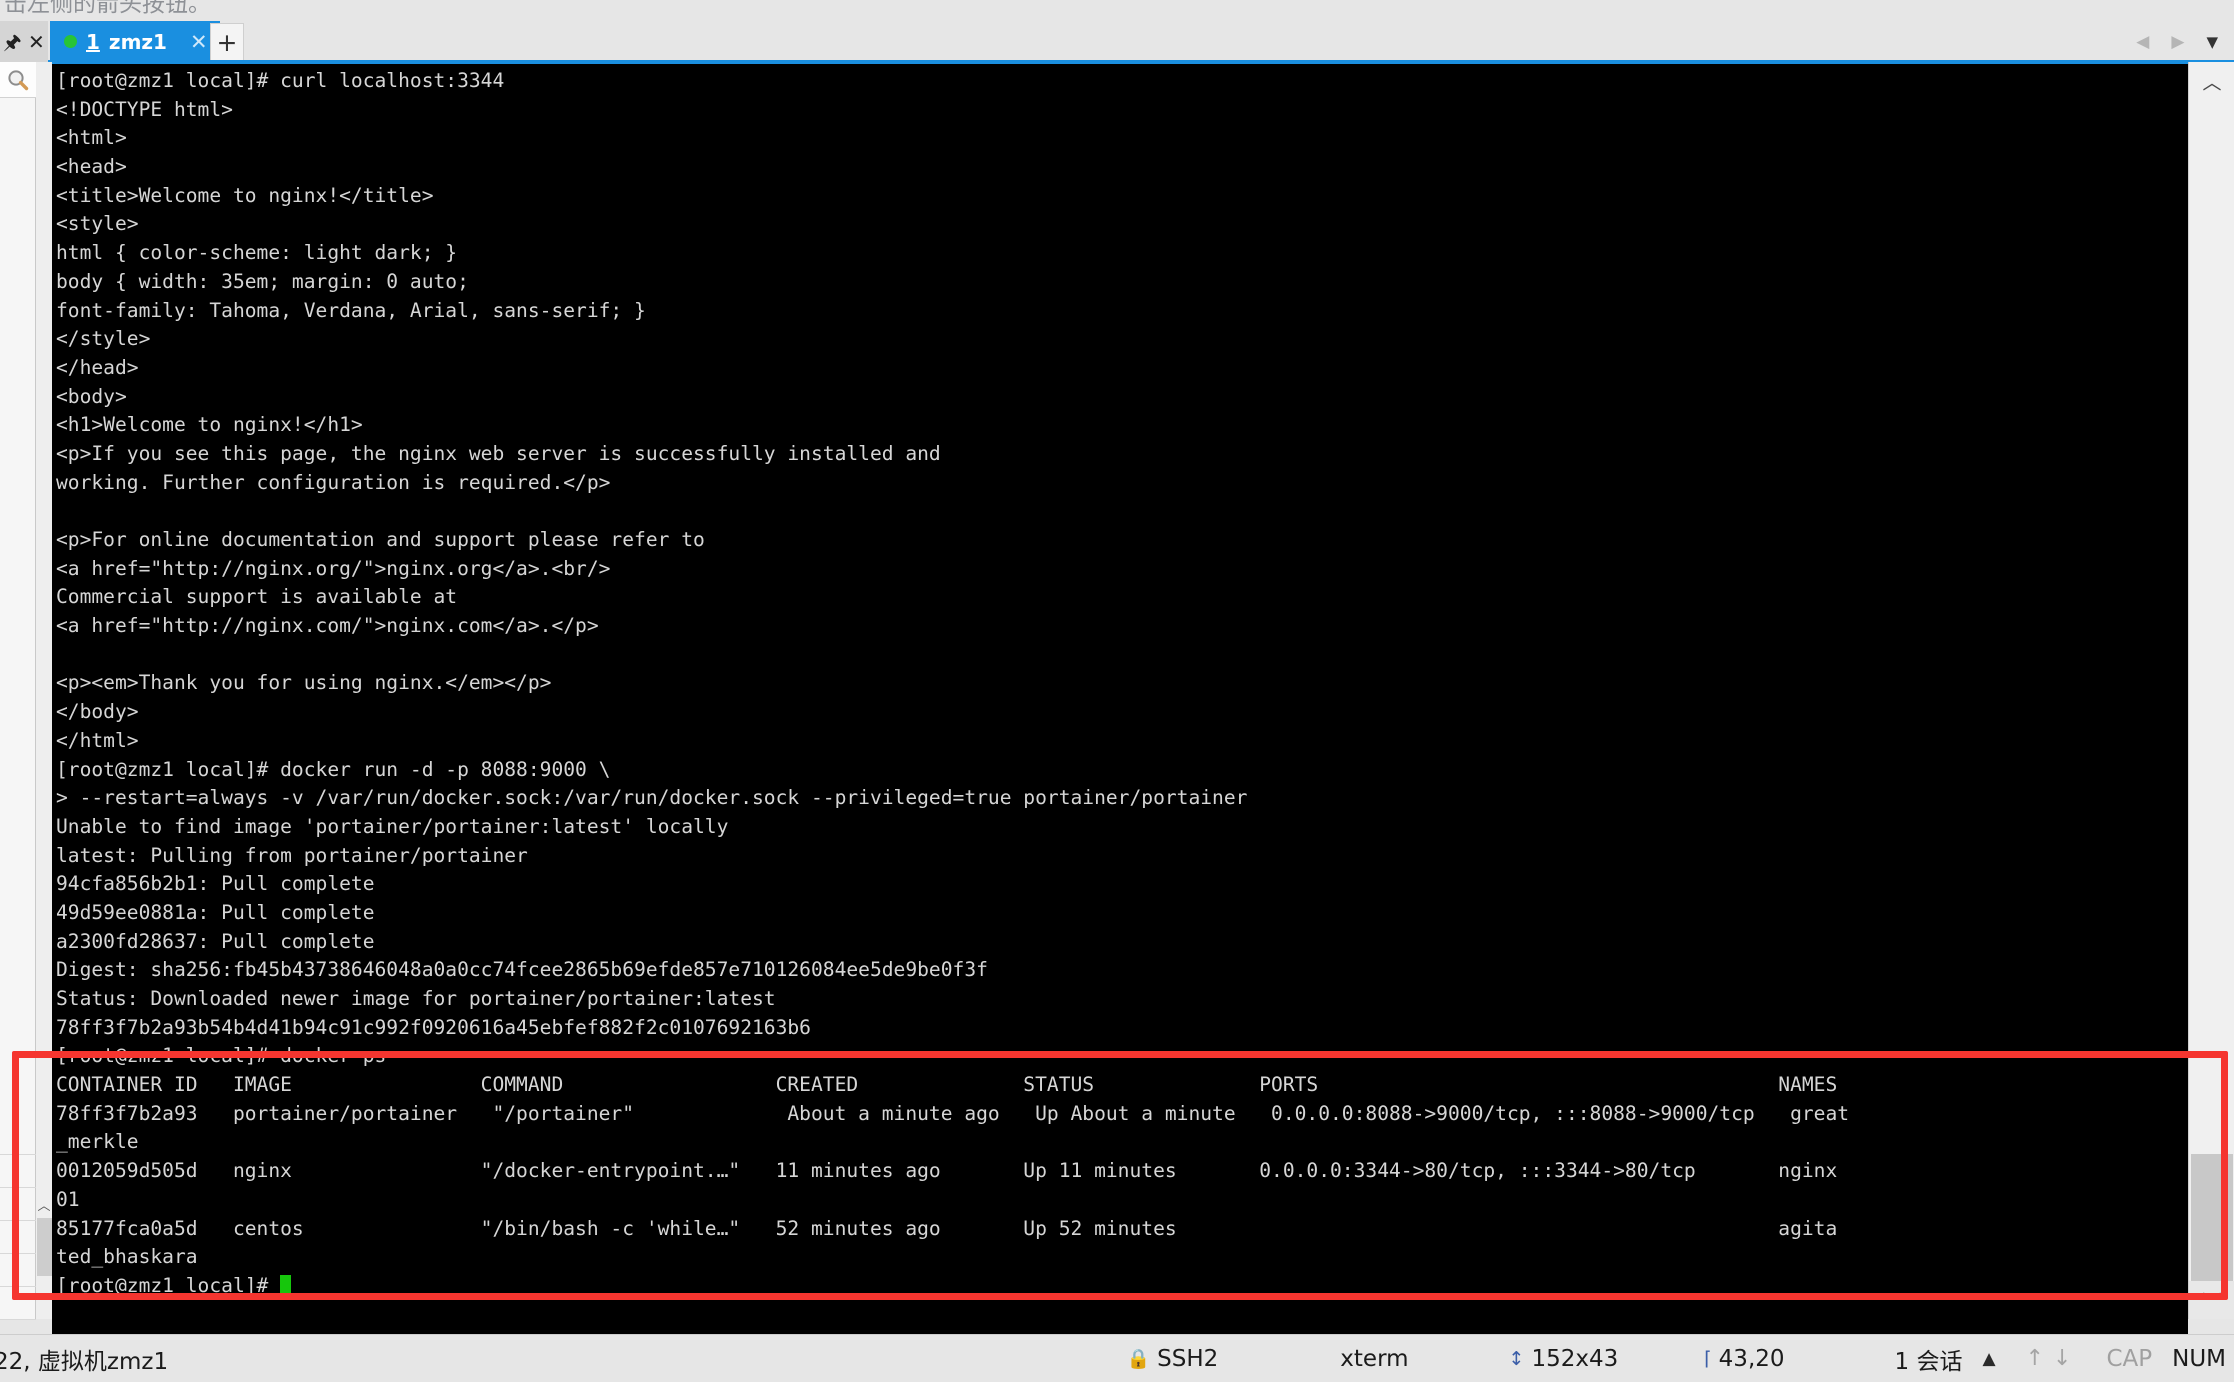 This screenshot has width=2234, height=1382. Describe the element at coordinates (1516, 1358) in the screenshot. I see `resize-icon: ↕` at that location.